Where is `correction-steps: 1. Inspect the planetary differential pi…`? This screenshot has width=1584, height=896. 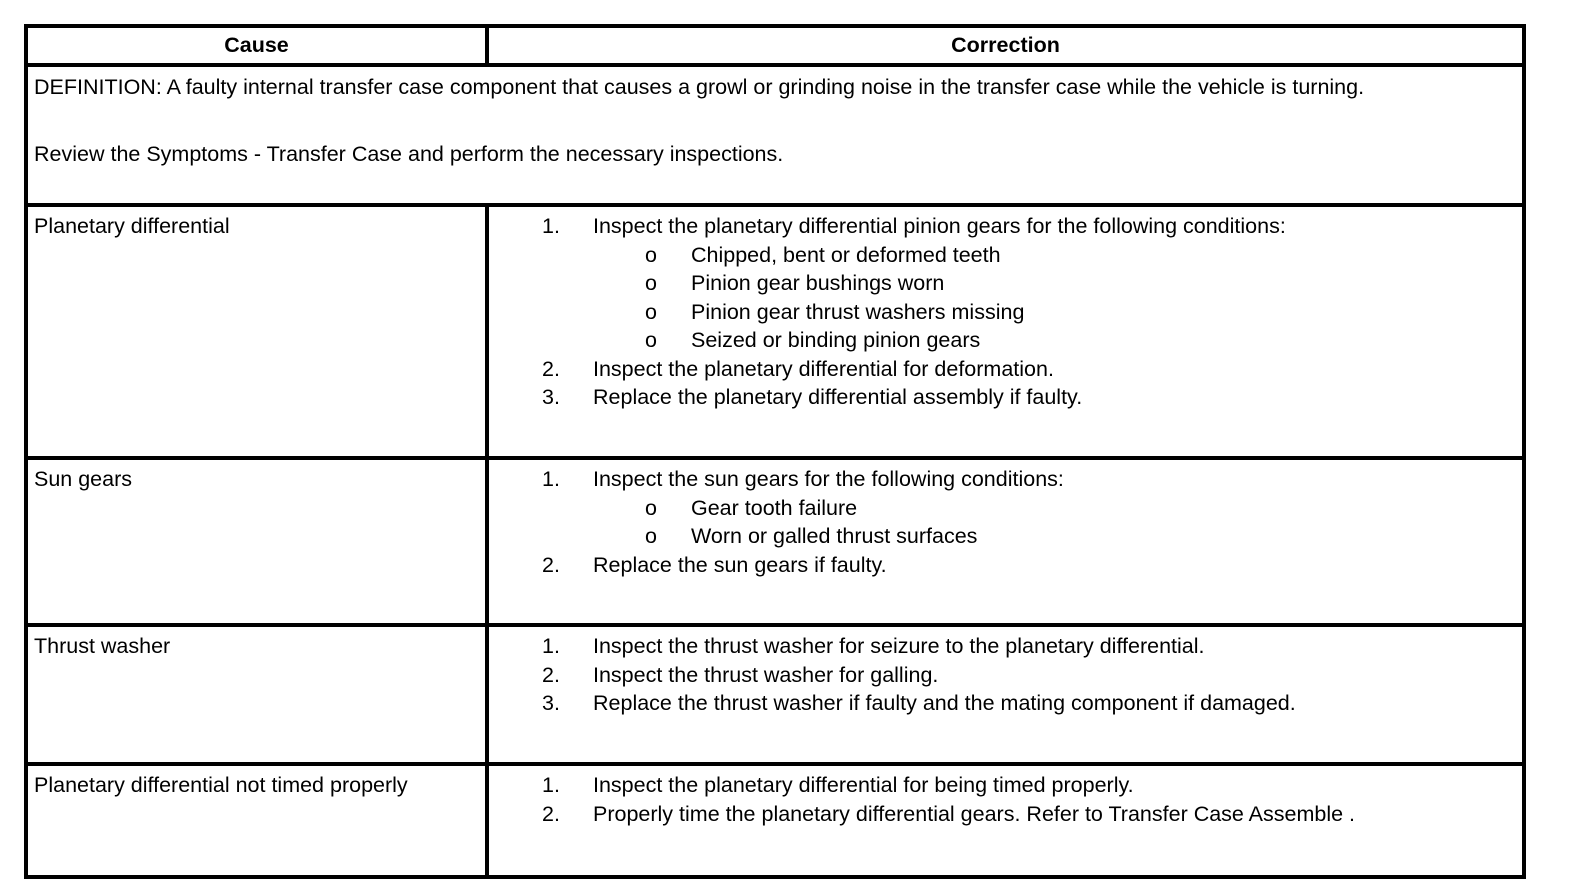
correction-steps: 1. Inspect the planetary differential pi… is located at coordinates (1005, 312).